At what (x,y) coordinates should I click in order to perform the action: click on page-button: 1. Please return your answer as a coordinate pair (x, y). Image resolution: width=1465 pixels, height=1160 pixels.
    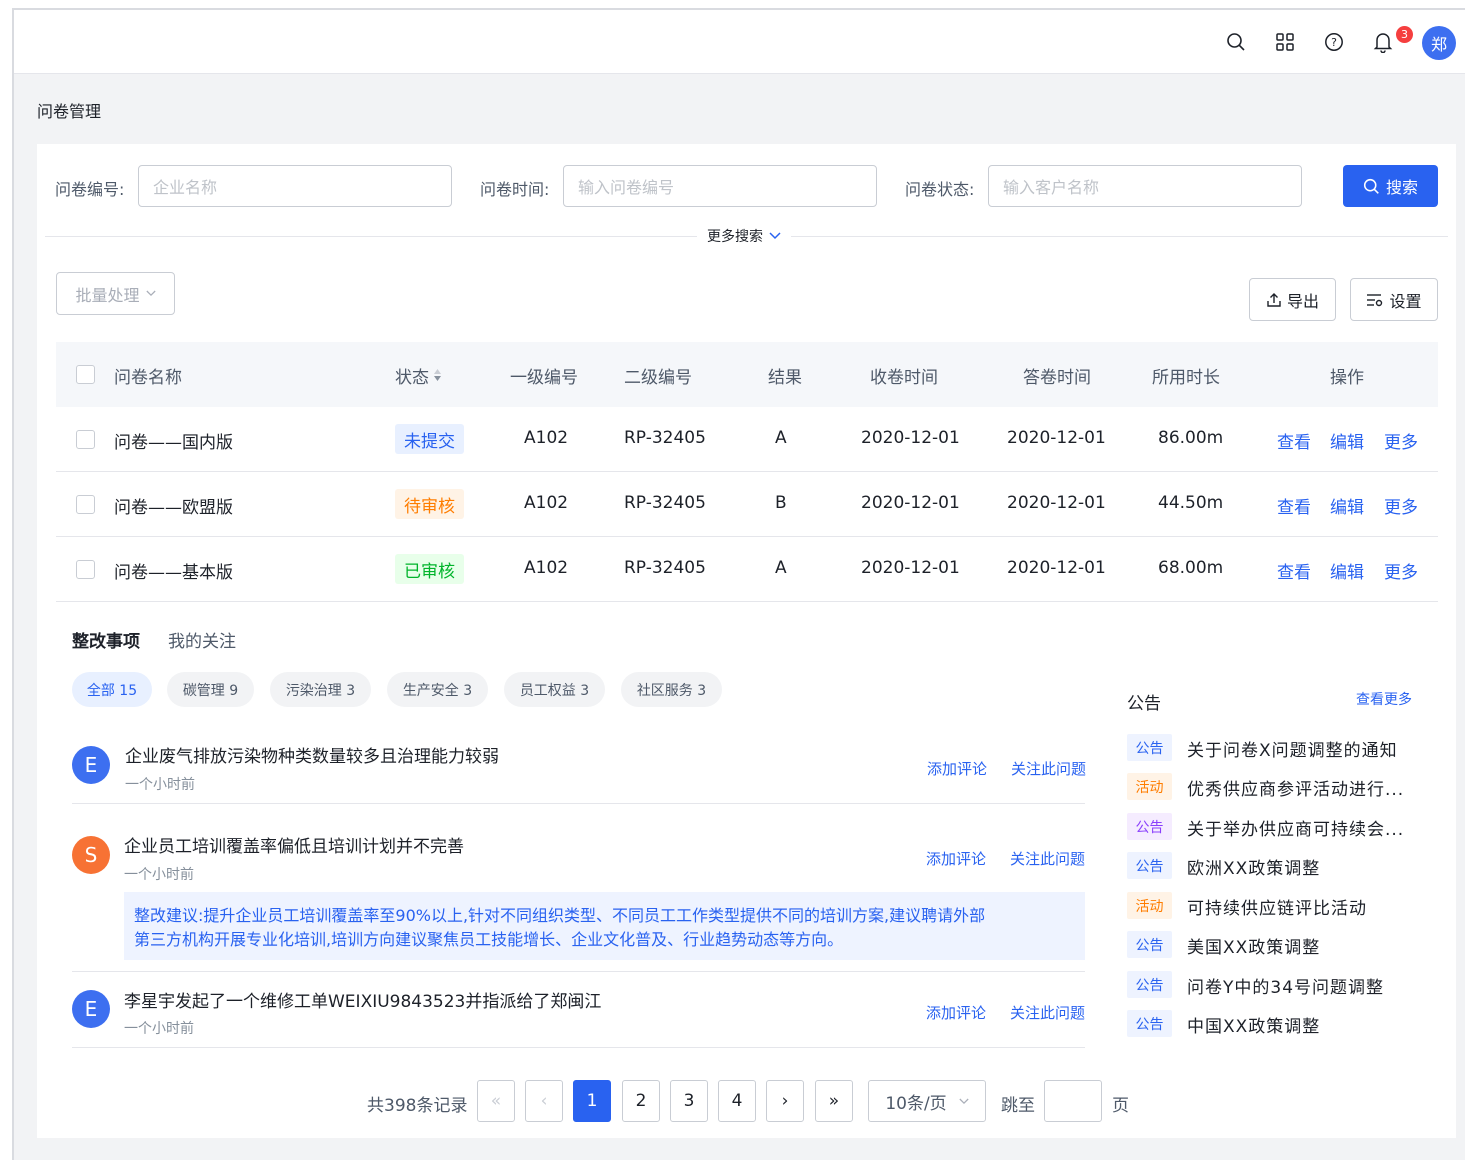
    Looking at the image, I should click on (592, 1101).